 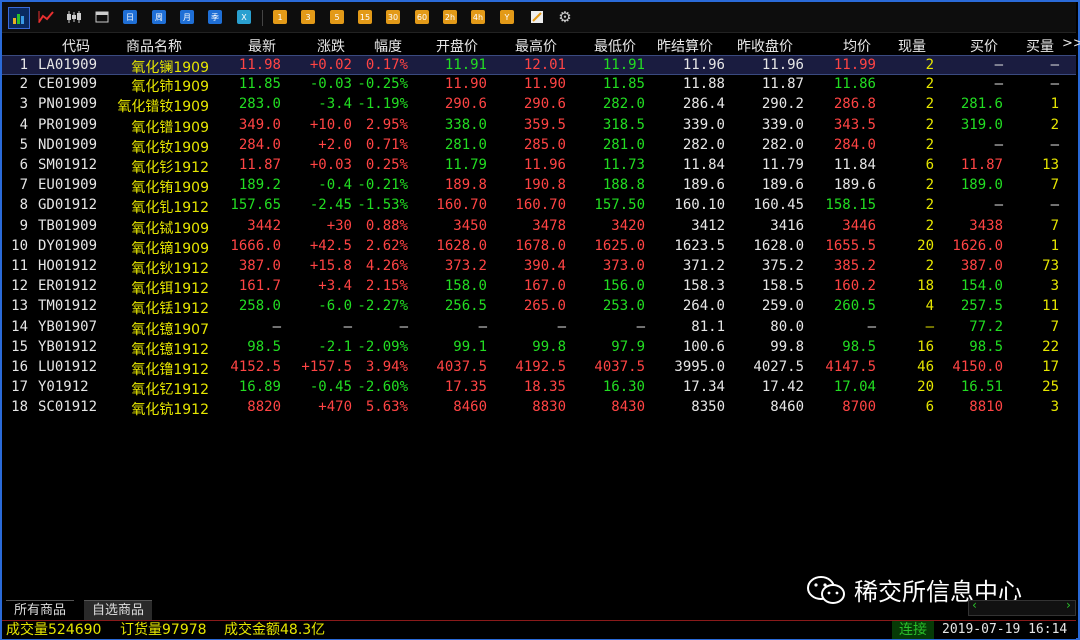 What do you see at coordinates (857, 46) in the screenshot?
I see `col-avg: 均价` at bounding box center [857, 46].